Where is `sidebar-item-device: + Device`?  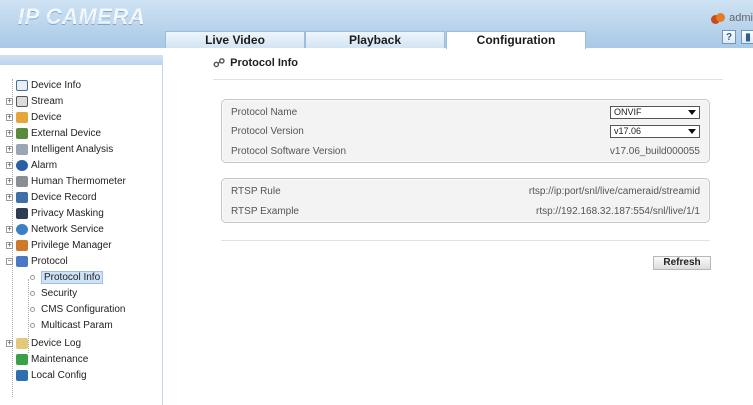 sidebar-item-device: + Device is located at coordinates (34, 117).